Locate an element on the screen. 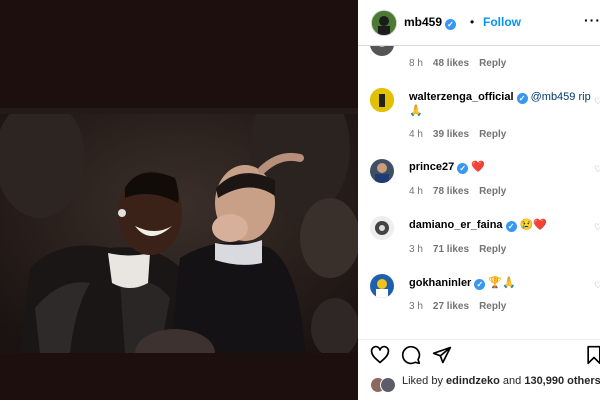  comment-meta: 4 h 39 likes Reply is located at coordinates (462, 134).